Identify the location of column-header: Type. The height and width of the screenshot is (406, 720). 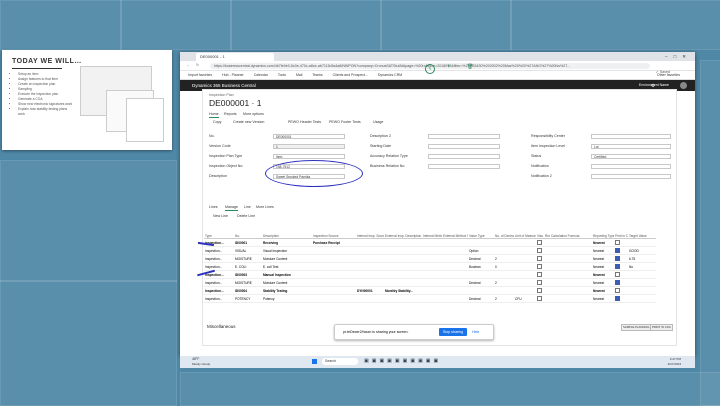
(219, 232).